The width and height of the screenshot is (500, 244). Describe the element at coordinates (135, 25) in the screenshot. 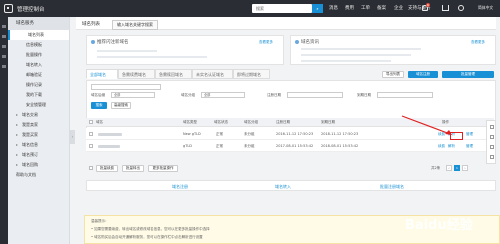

I see `domain-keyword-search: 输入域名关键字搜索` at that location.